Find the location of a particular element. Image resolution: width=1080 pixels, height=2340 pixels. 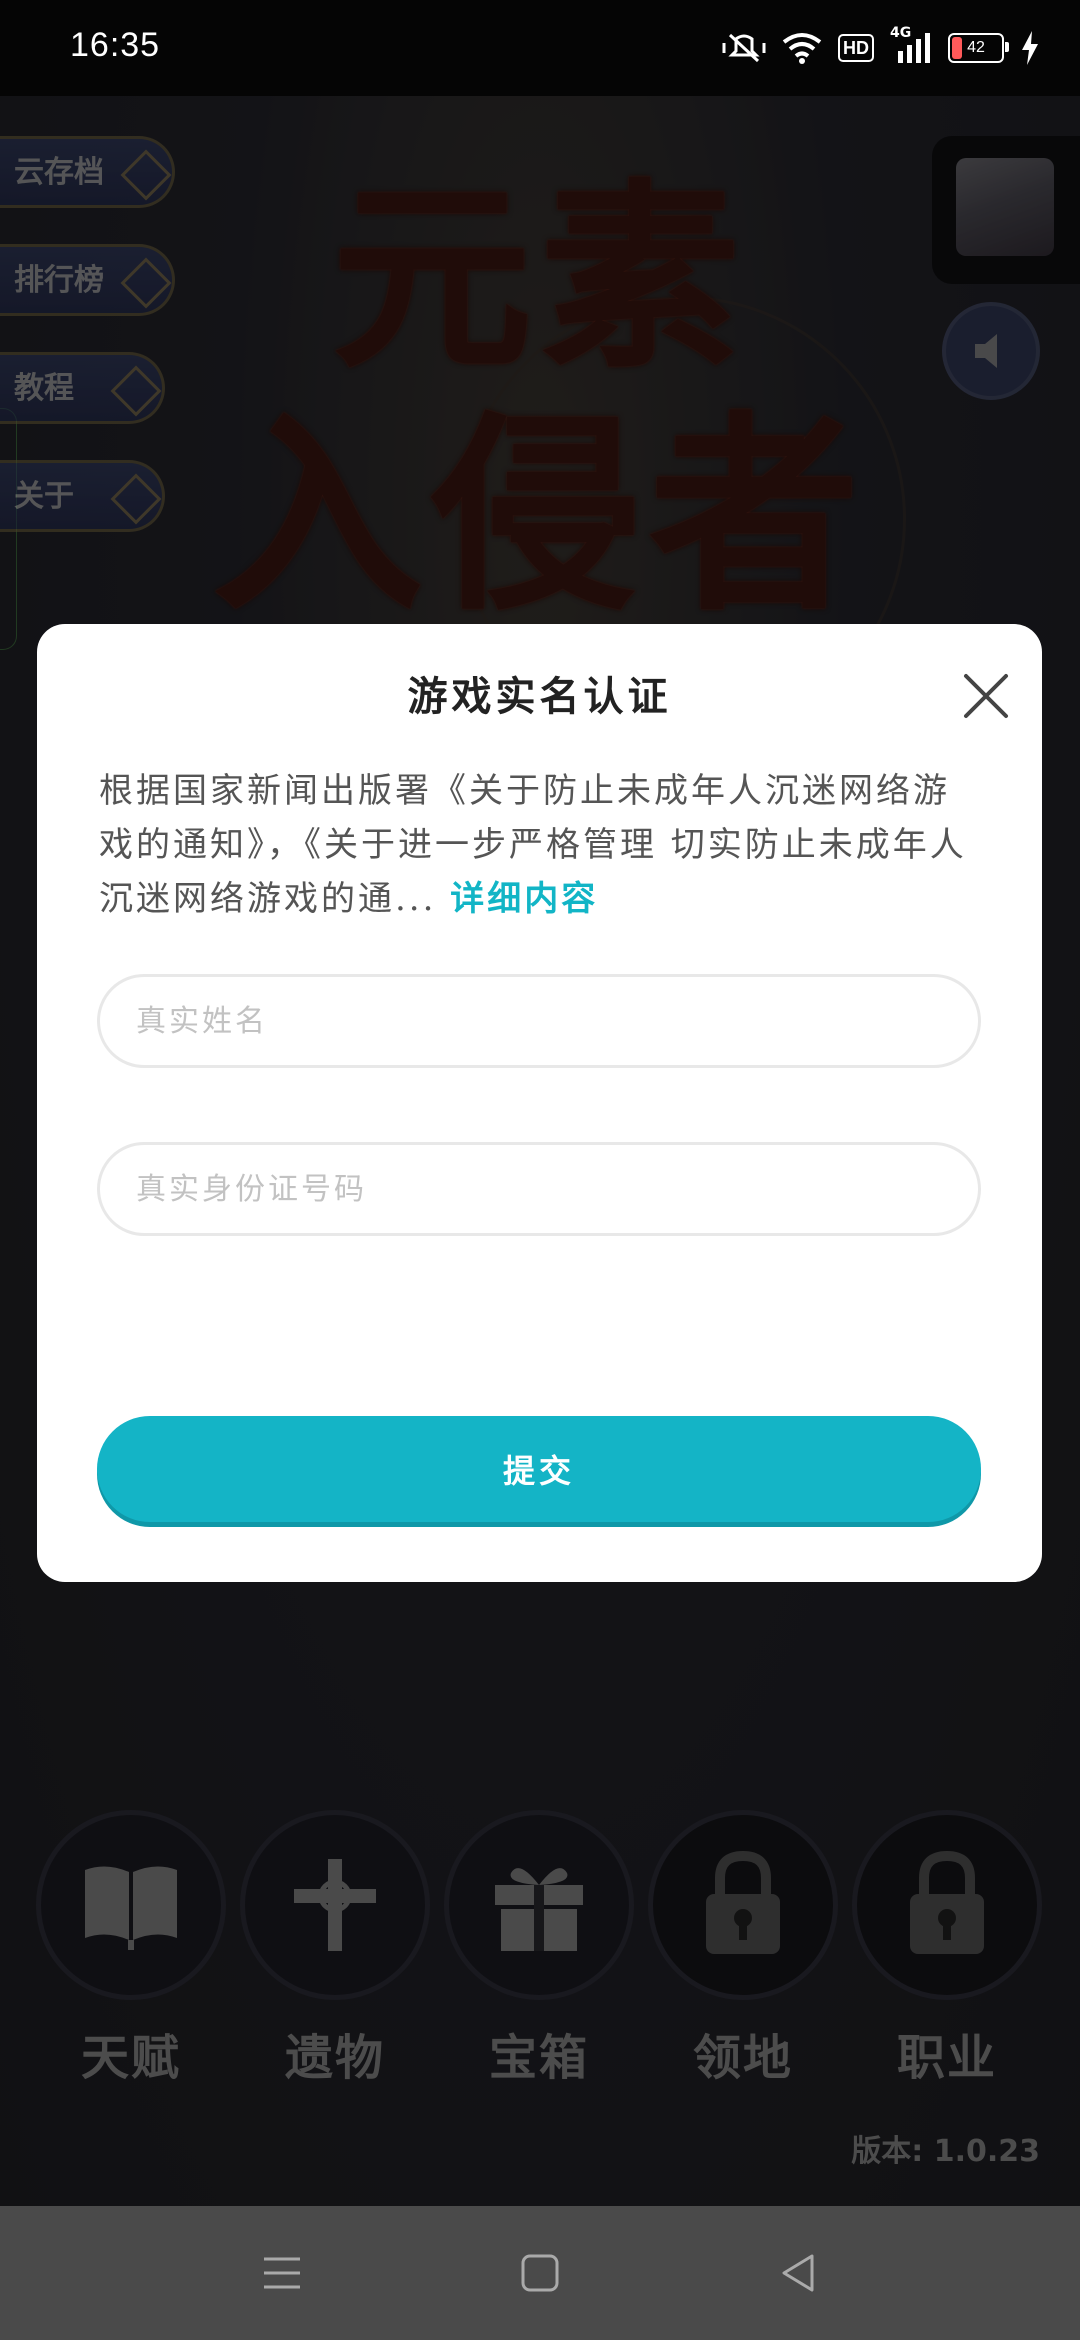

submit-button: 提交 is located at coordinates (539, 1469).